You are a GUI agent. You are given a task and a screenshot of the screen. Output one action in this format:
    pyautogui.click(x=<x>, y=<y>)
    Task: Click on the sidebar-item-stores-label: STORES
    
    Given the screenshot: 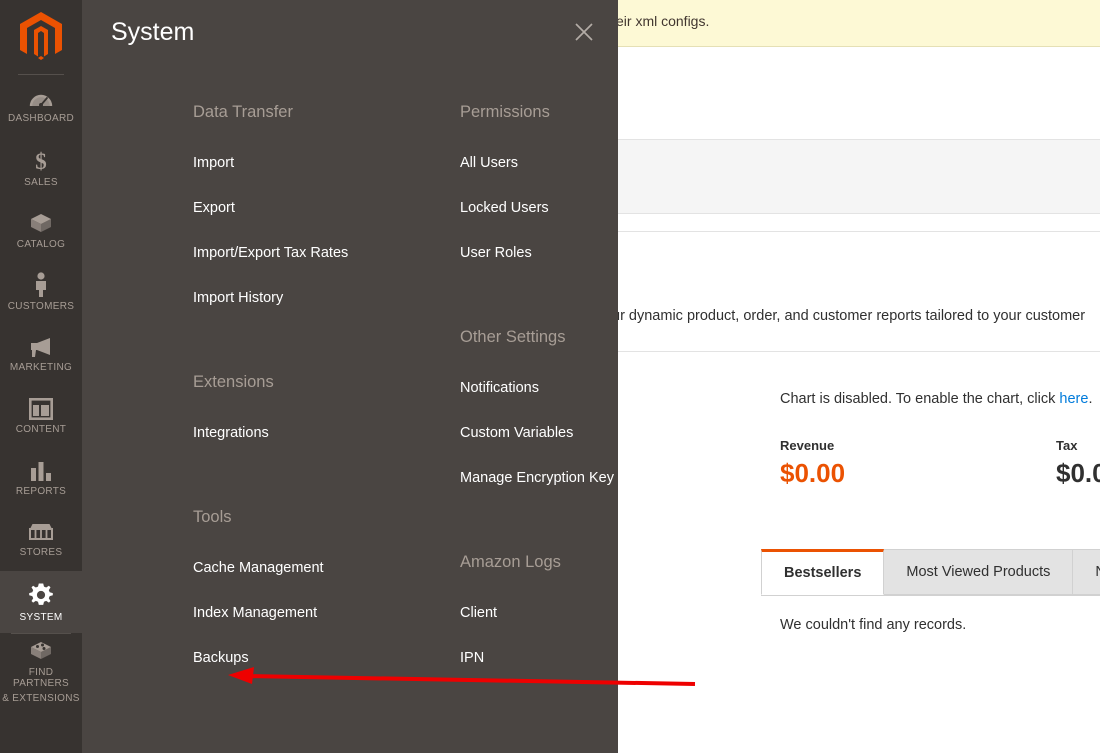 What is the action you would take?
    pyautogui.click(x=41, y=552)
    